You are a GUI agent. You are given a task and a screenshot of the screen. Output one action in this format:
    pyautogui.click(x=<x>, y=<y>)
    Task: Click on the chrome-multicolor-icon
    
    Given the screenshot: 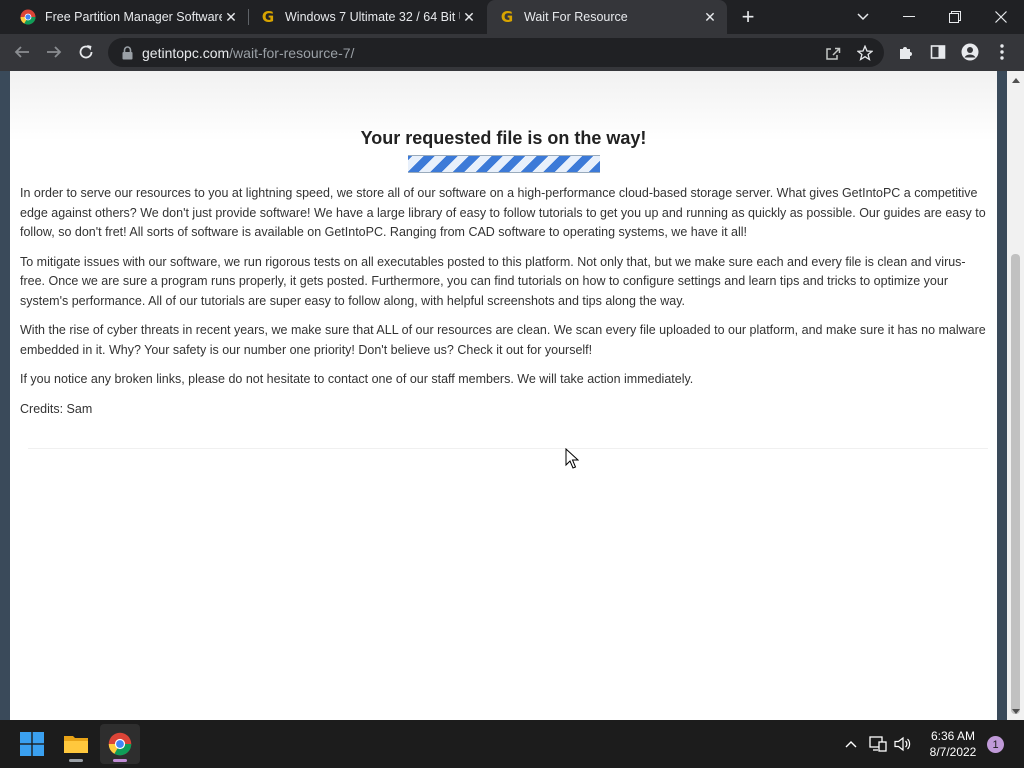 What is the action you would take?
    pyautogui.click(x=28, y=17)
    